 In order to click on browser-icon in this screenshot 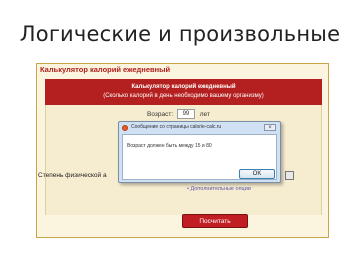, I will do `click(125, 128)`.